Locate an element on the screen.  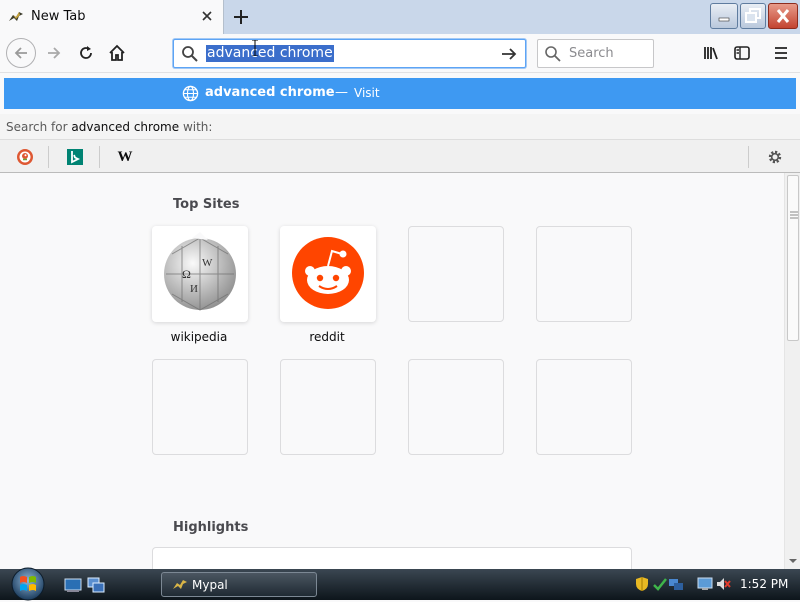
restore-button is located at coordinates (753, 16).